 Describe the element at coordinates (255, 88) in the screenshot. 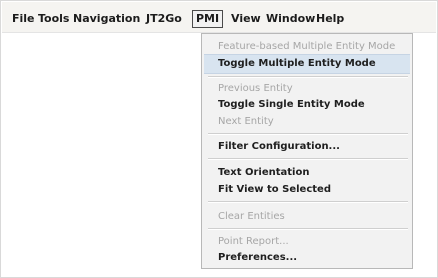

I see `menu-item-previous-entity: Previous Entity` at that location.